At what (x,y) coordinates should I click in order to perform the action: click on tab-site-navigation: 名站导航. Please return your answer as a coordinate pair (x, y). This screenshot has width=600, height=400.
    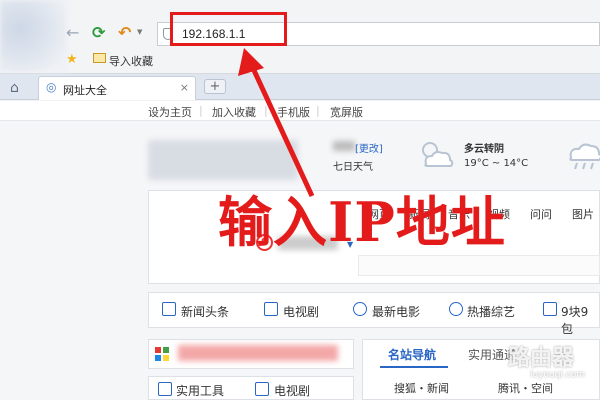
    Looking at the image, I should click on (412, 354).